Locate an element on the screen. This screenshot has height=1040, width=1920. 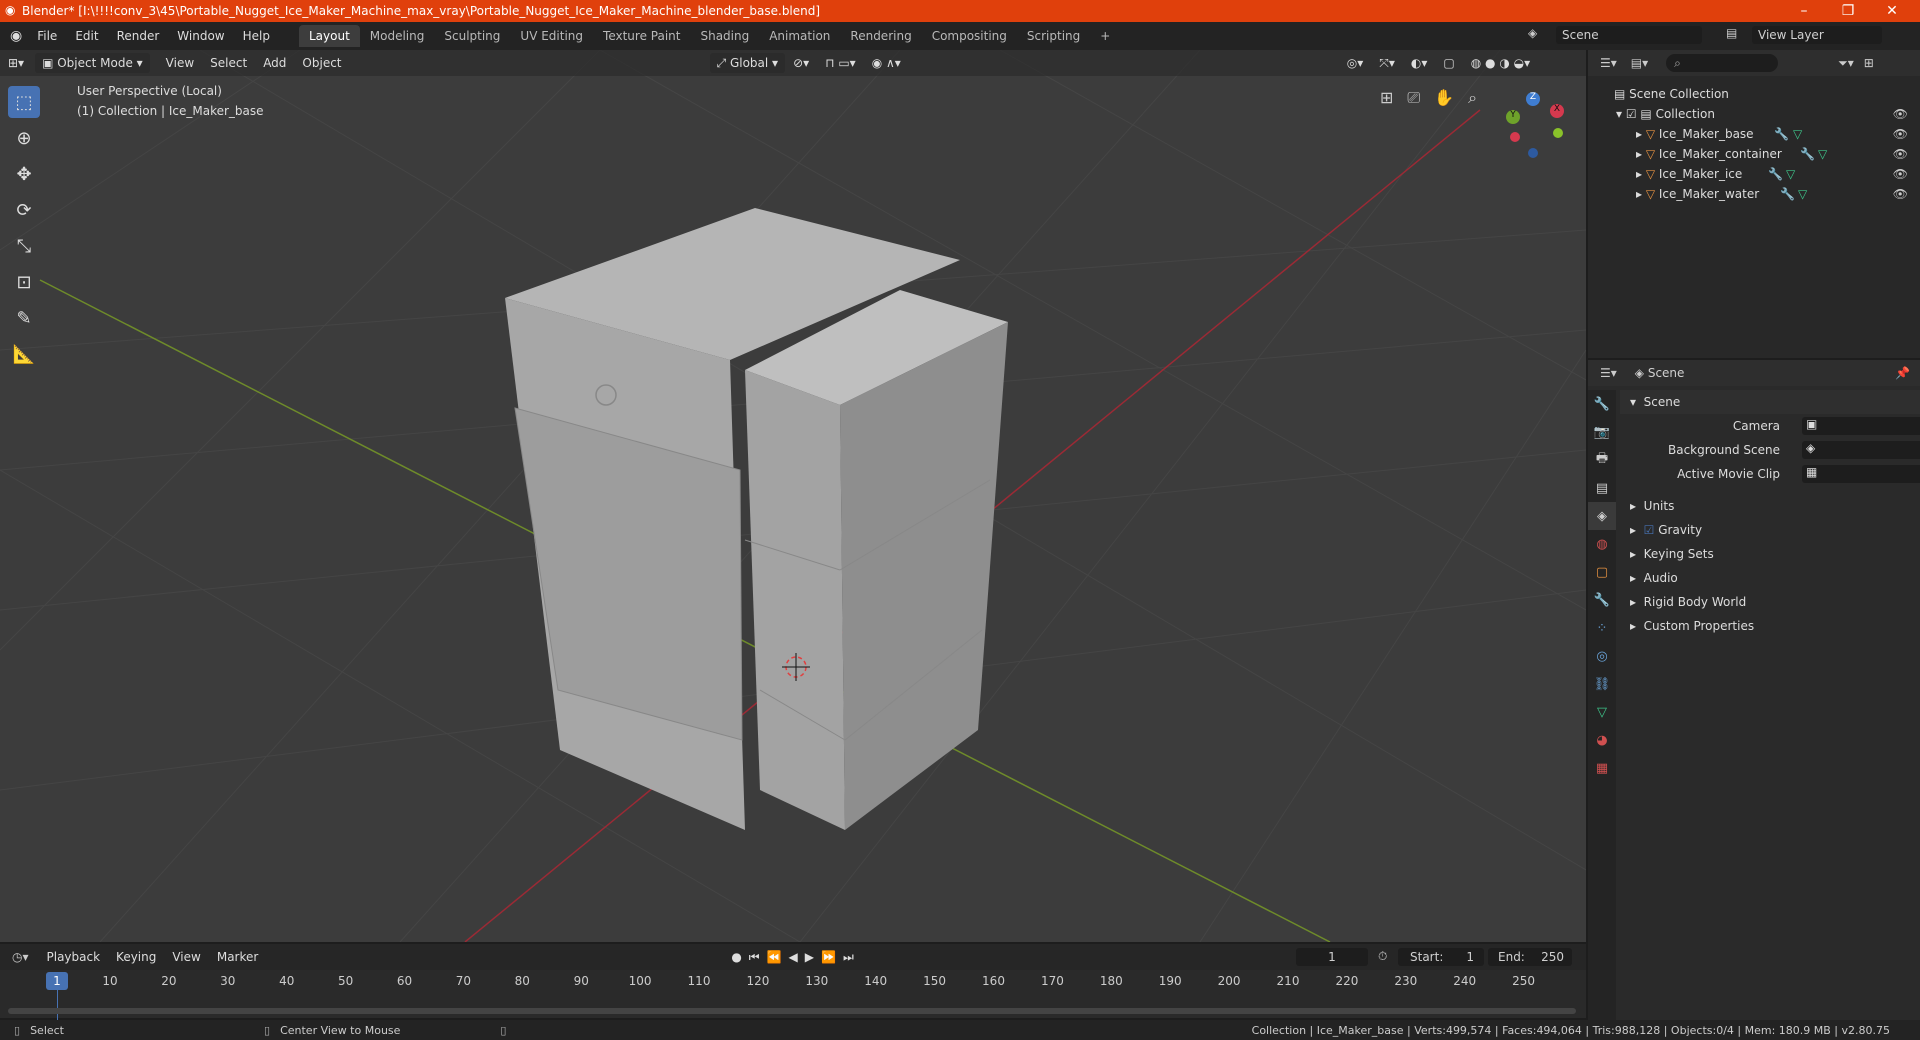
annotate-tool-icon: ✎ is located at coordinates (24, 318).